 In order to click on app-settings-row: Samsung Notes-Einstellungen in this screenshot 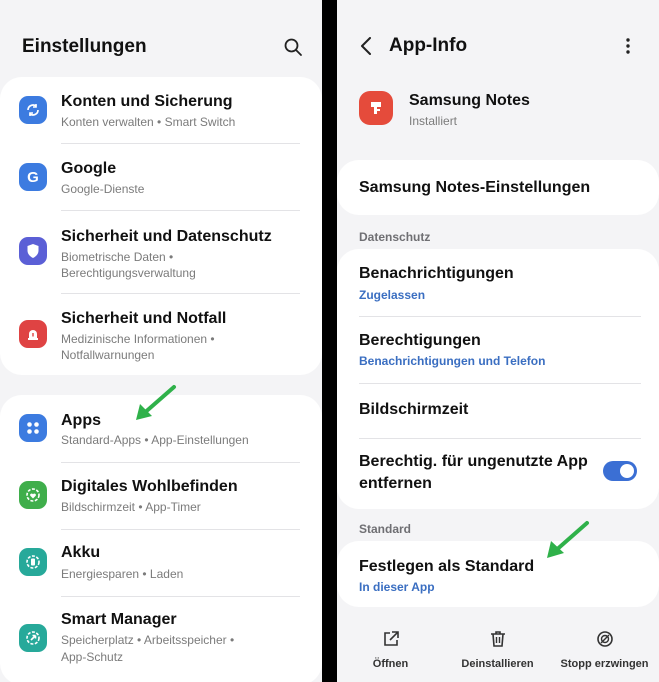, I will do `click(498, 187)`.